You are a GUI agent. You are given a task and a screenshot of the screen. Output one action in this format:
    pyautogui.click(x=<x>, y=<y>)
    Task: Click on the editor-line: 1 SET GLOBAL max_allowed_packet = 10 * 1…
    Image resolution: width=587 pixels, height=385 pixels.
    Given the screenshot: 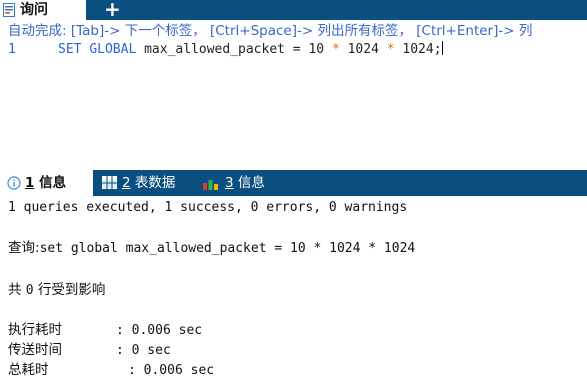 What is the action you would take?
    pyautogui.click(x=293, y=50)
    